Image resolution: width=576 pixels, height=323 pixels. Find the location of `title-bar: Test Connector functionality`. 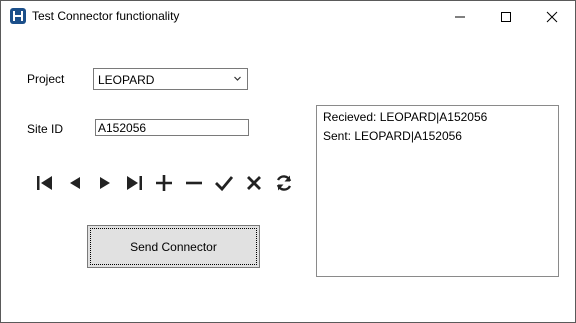

title-bar: Test Connector functionality is located at coordinates (288, 16).